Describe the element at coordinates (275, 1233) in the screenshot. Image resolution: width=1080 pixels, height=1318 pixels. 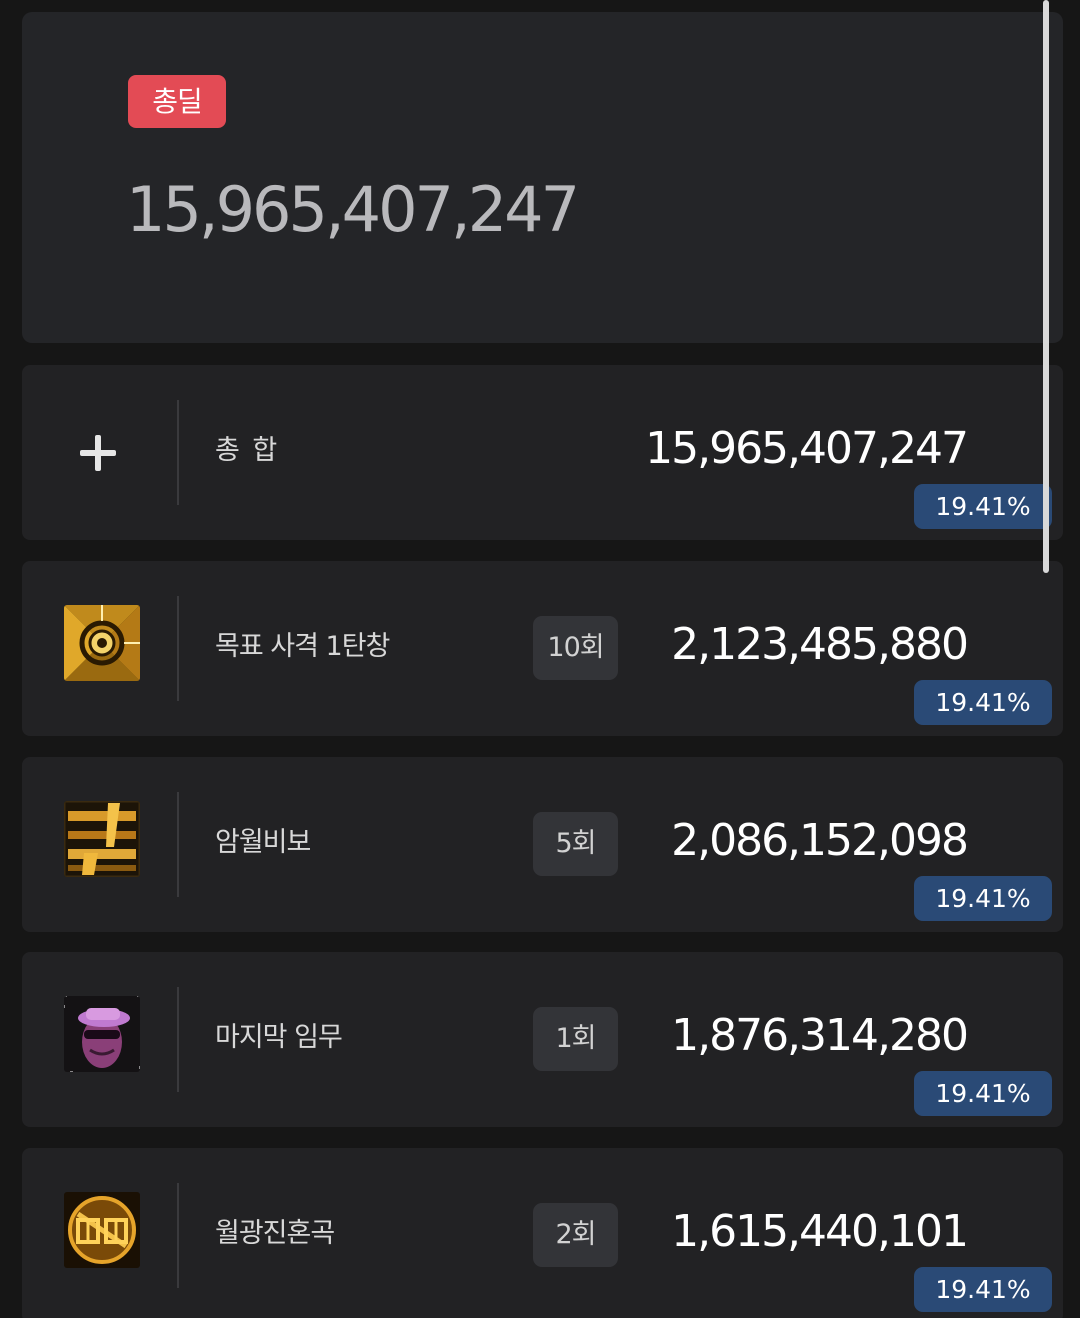
I see `row-skill-name: 월광진혼곡` at that location.